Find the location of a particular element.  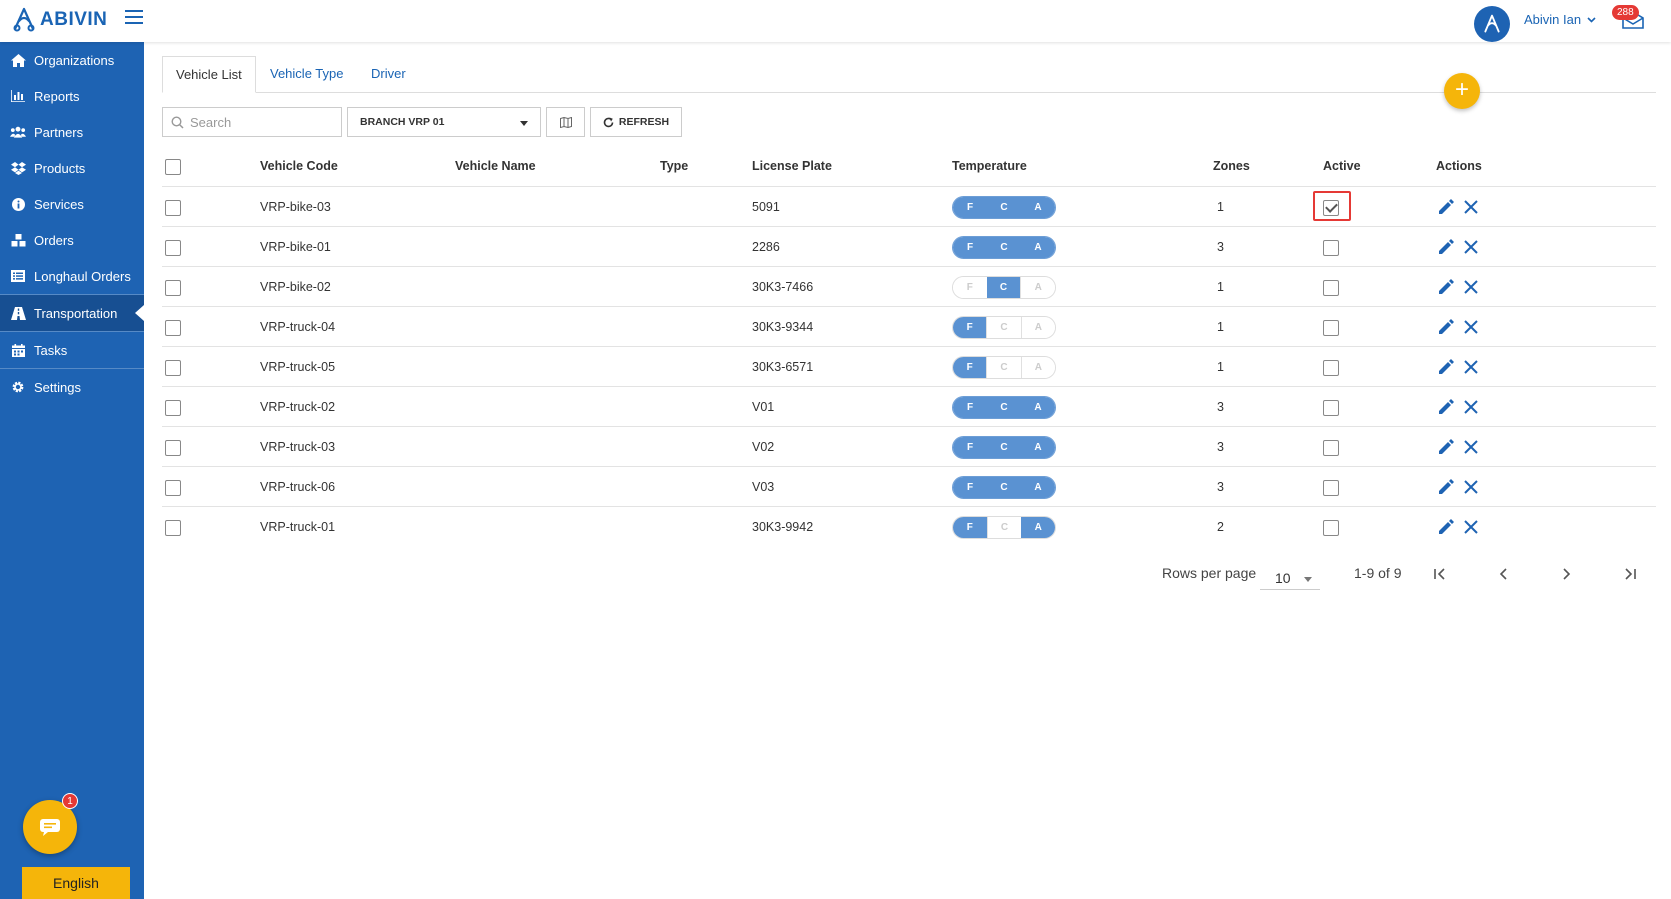

language-selector: English is located at coordinates (76, 883).